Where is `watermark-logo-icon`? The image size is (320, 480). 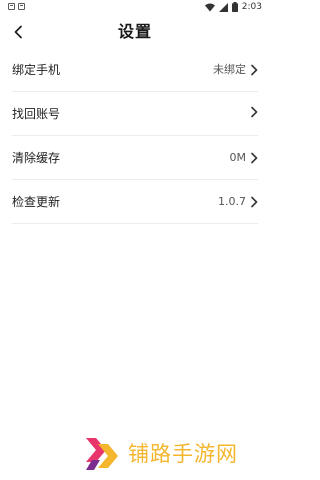 watermark-logo-icon is located at coordinates (102, 454).